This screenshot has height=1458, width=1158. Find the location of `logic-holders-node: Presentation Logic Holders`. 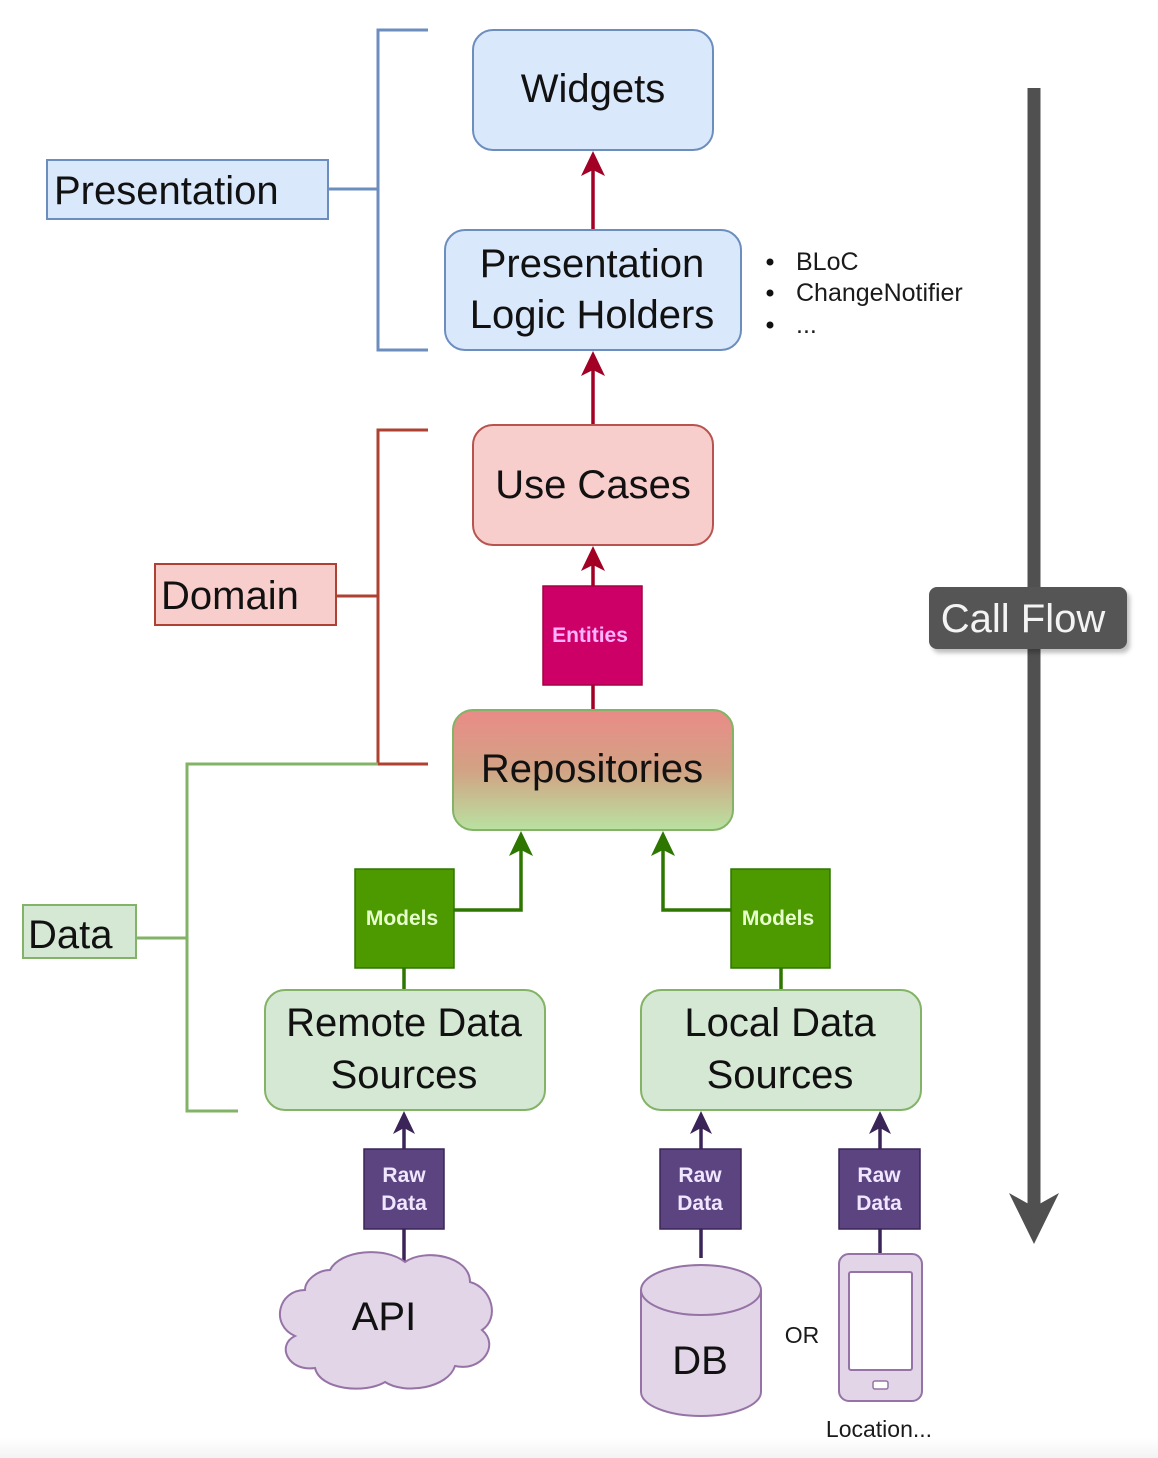

logic-holders-node: Presentation Logic Holders is located at coordinates (593, 290).